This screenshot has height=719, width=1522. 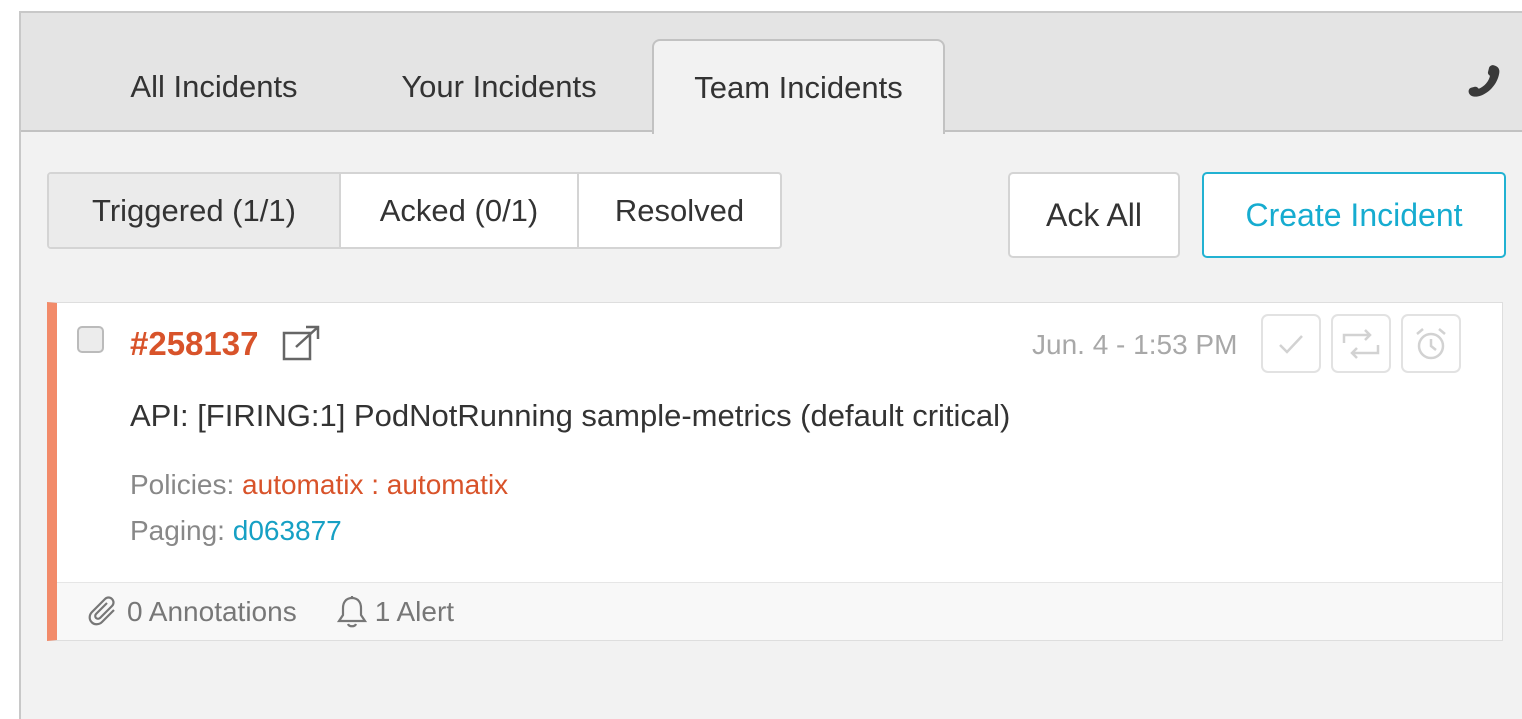 What do you see at coordinates (101, 610) in the screenshot?
I see `paperclip-icon` at bounding box center [101, 610].